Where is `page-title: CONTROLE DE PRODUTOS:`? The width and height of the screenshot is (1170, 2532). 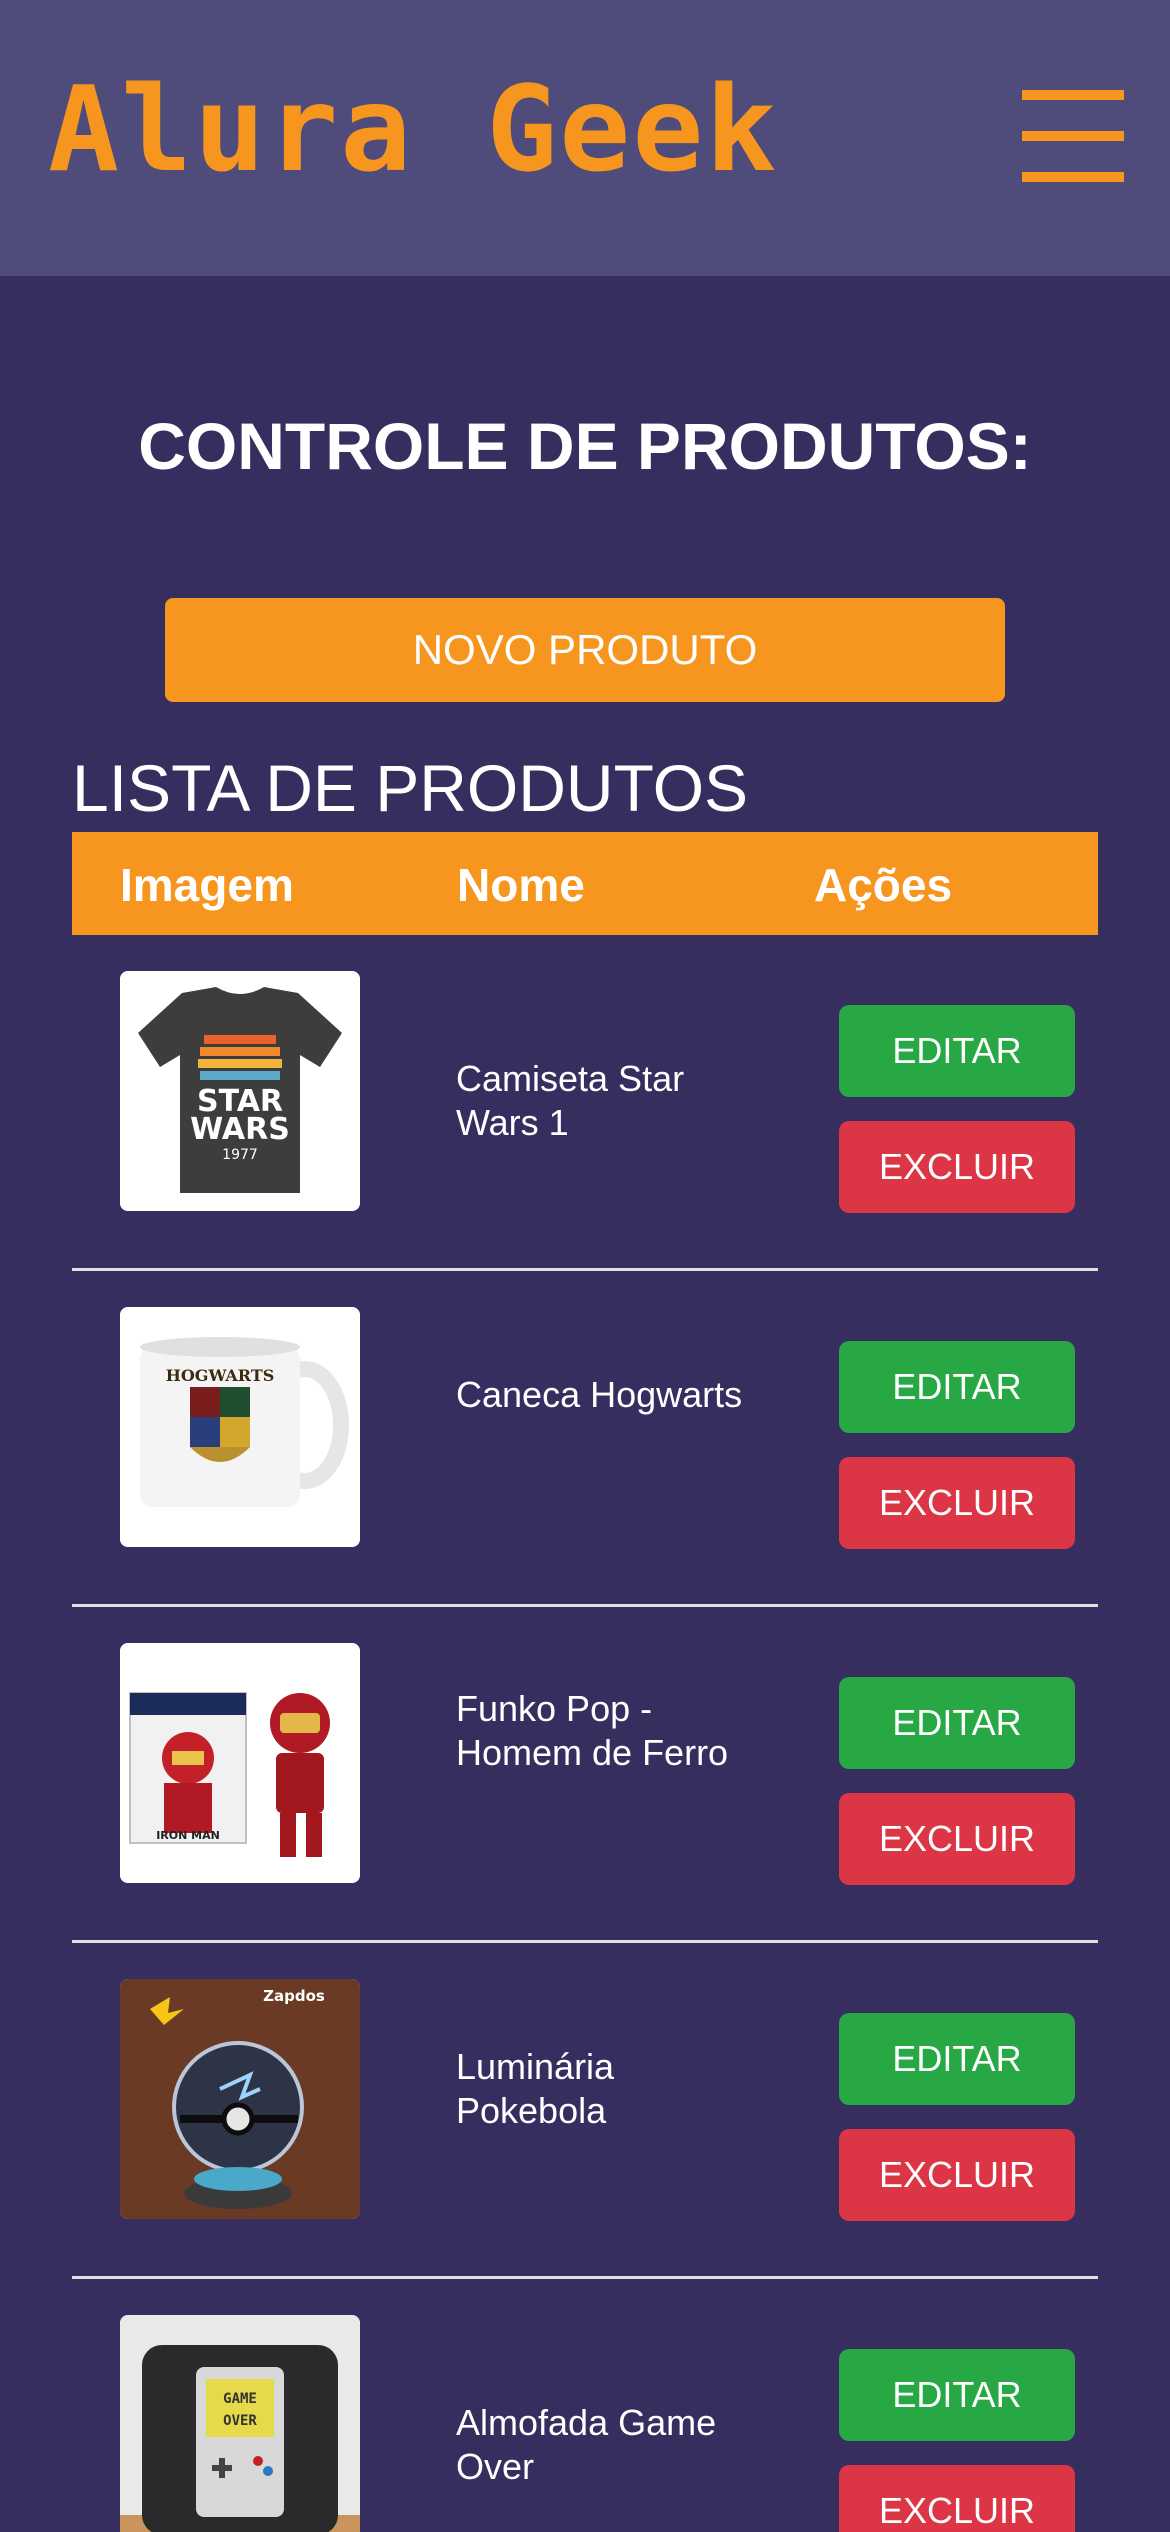 page-title: CONTROLE DE PRODUTOS: is located at coordinates (585, 446).